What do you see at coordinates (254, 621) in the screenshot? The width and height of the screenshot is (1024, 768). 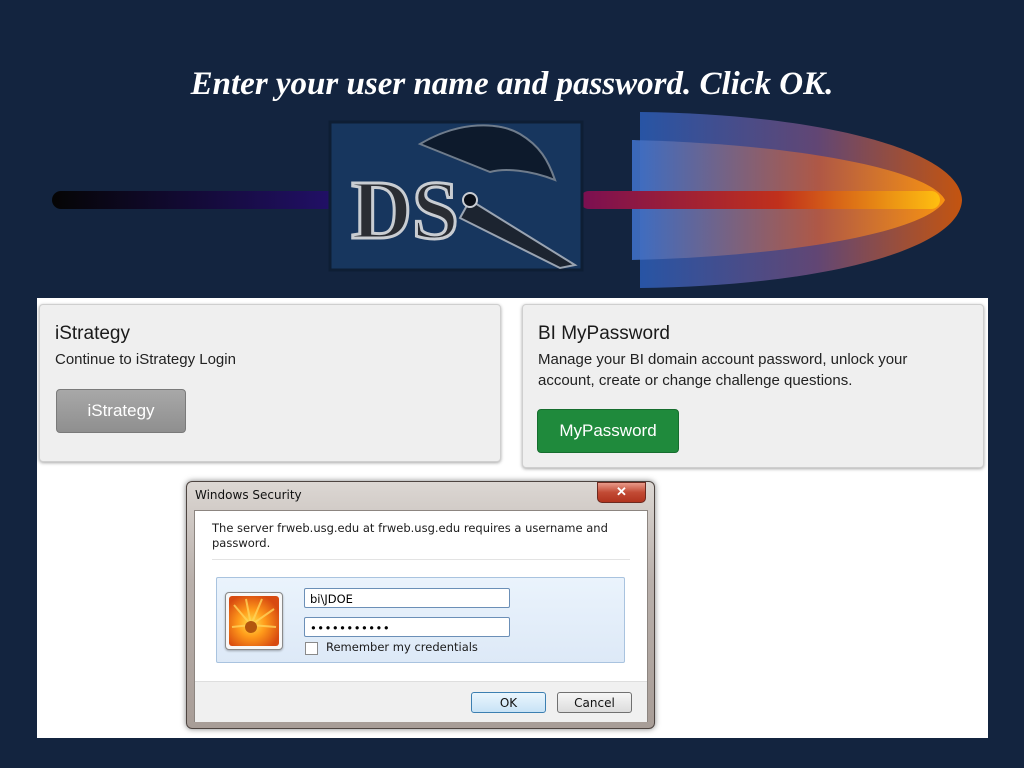 I see `flower-user-tile-icon` at bounding box center [254, 621].